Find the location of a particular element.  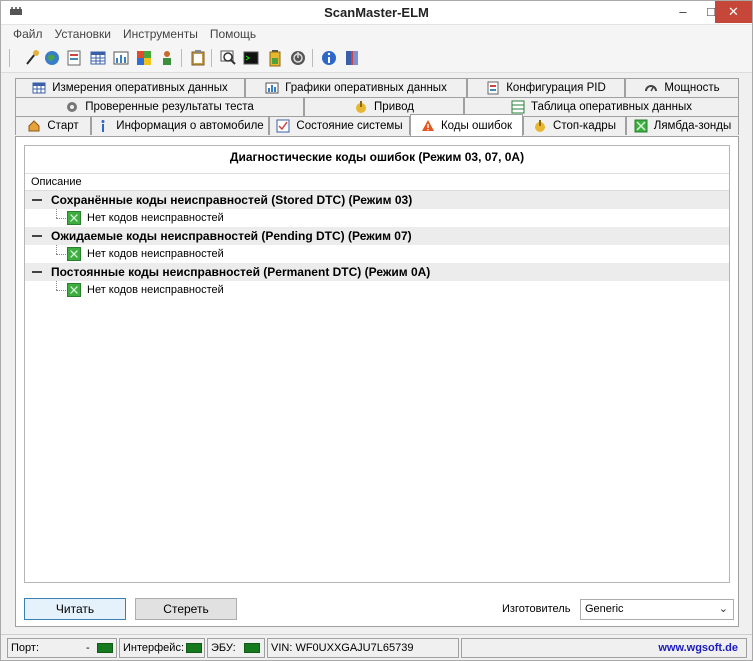

manufacturer-label: Изготовитель is located at coordinates (536, 609).